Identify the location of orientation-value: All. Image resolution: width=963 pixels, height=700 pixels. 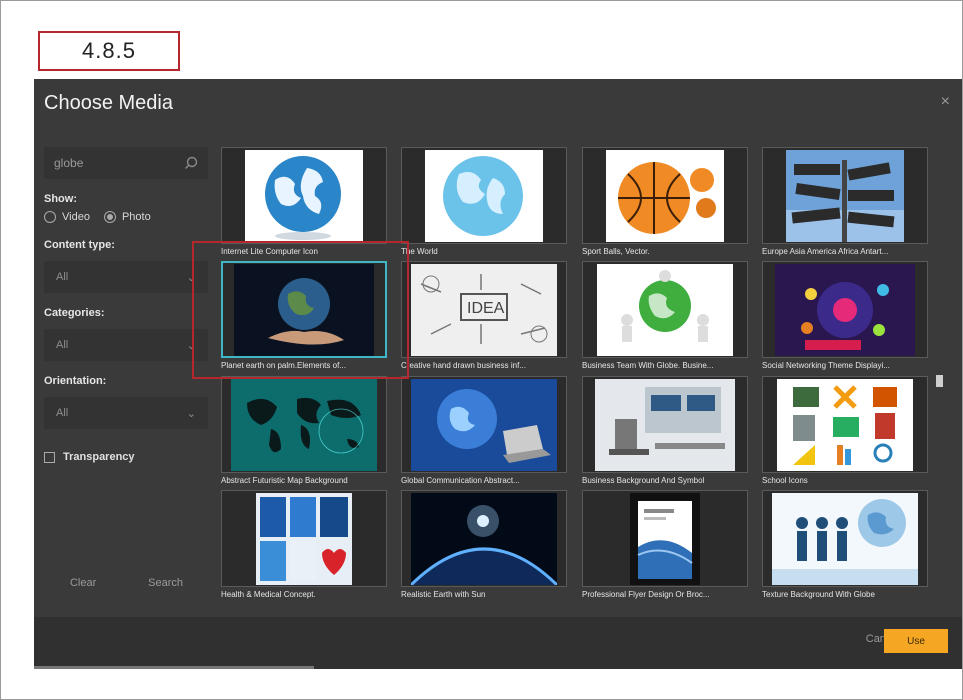
(62, 413).